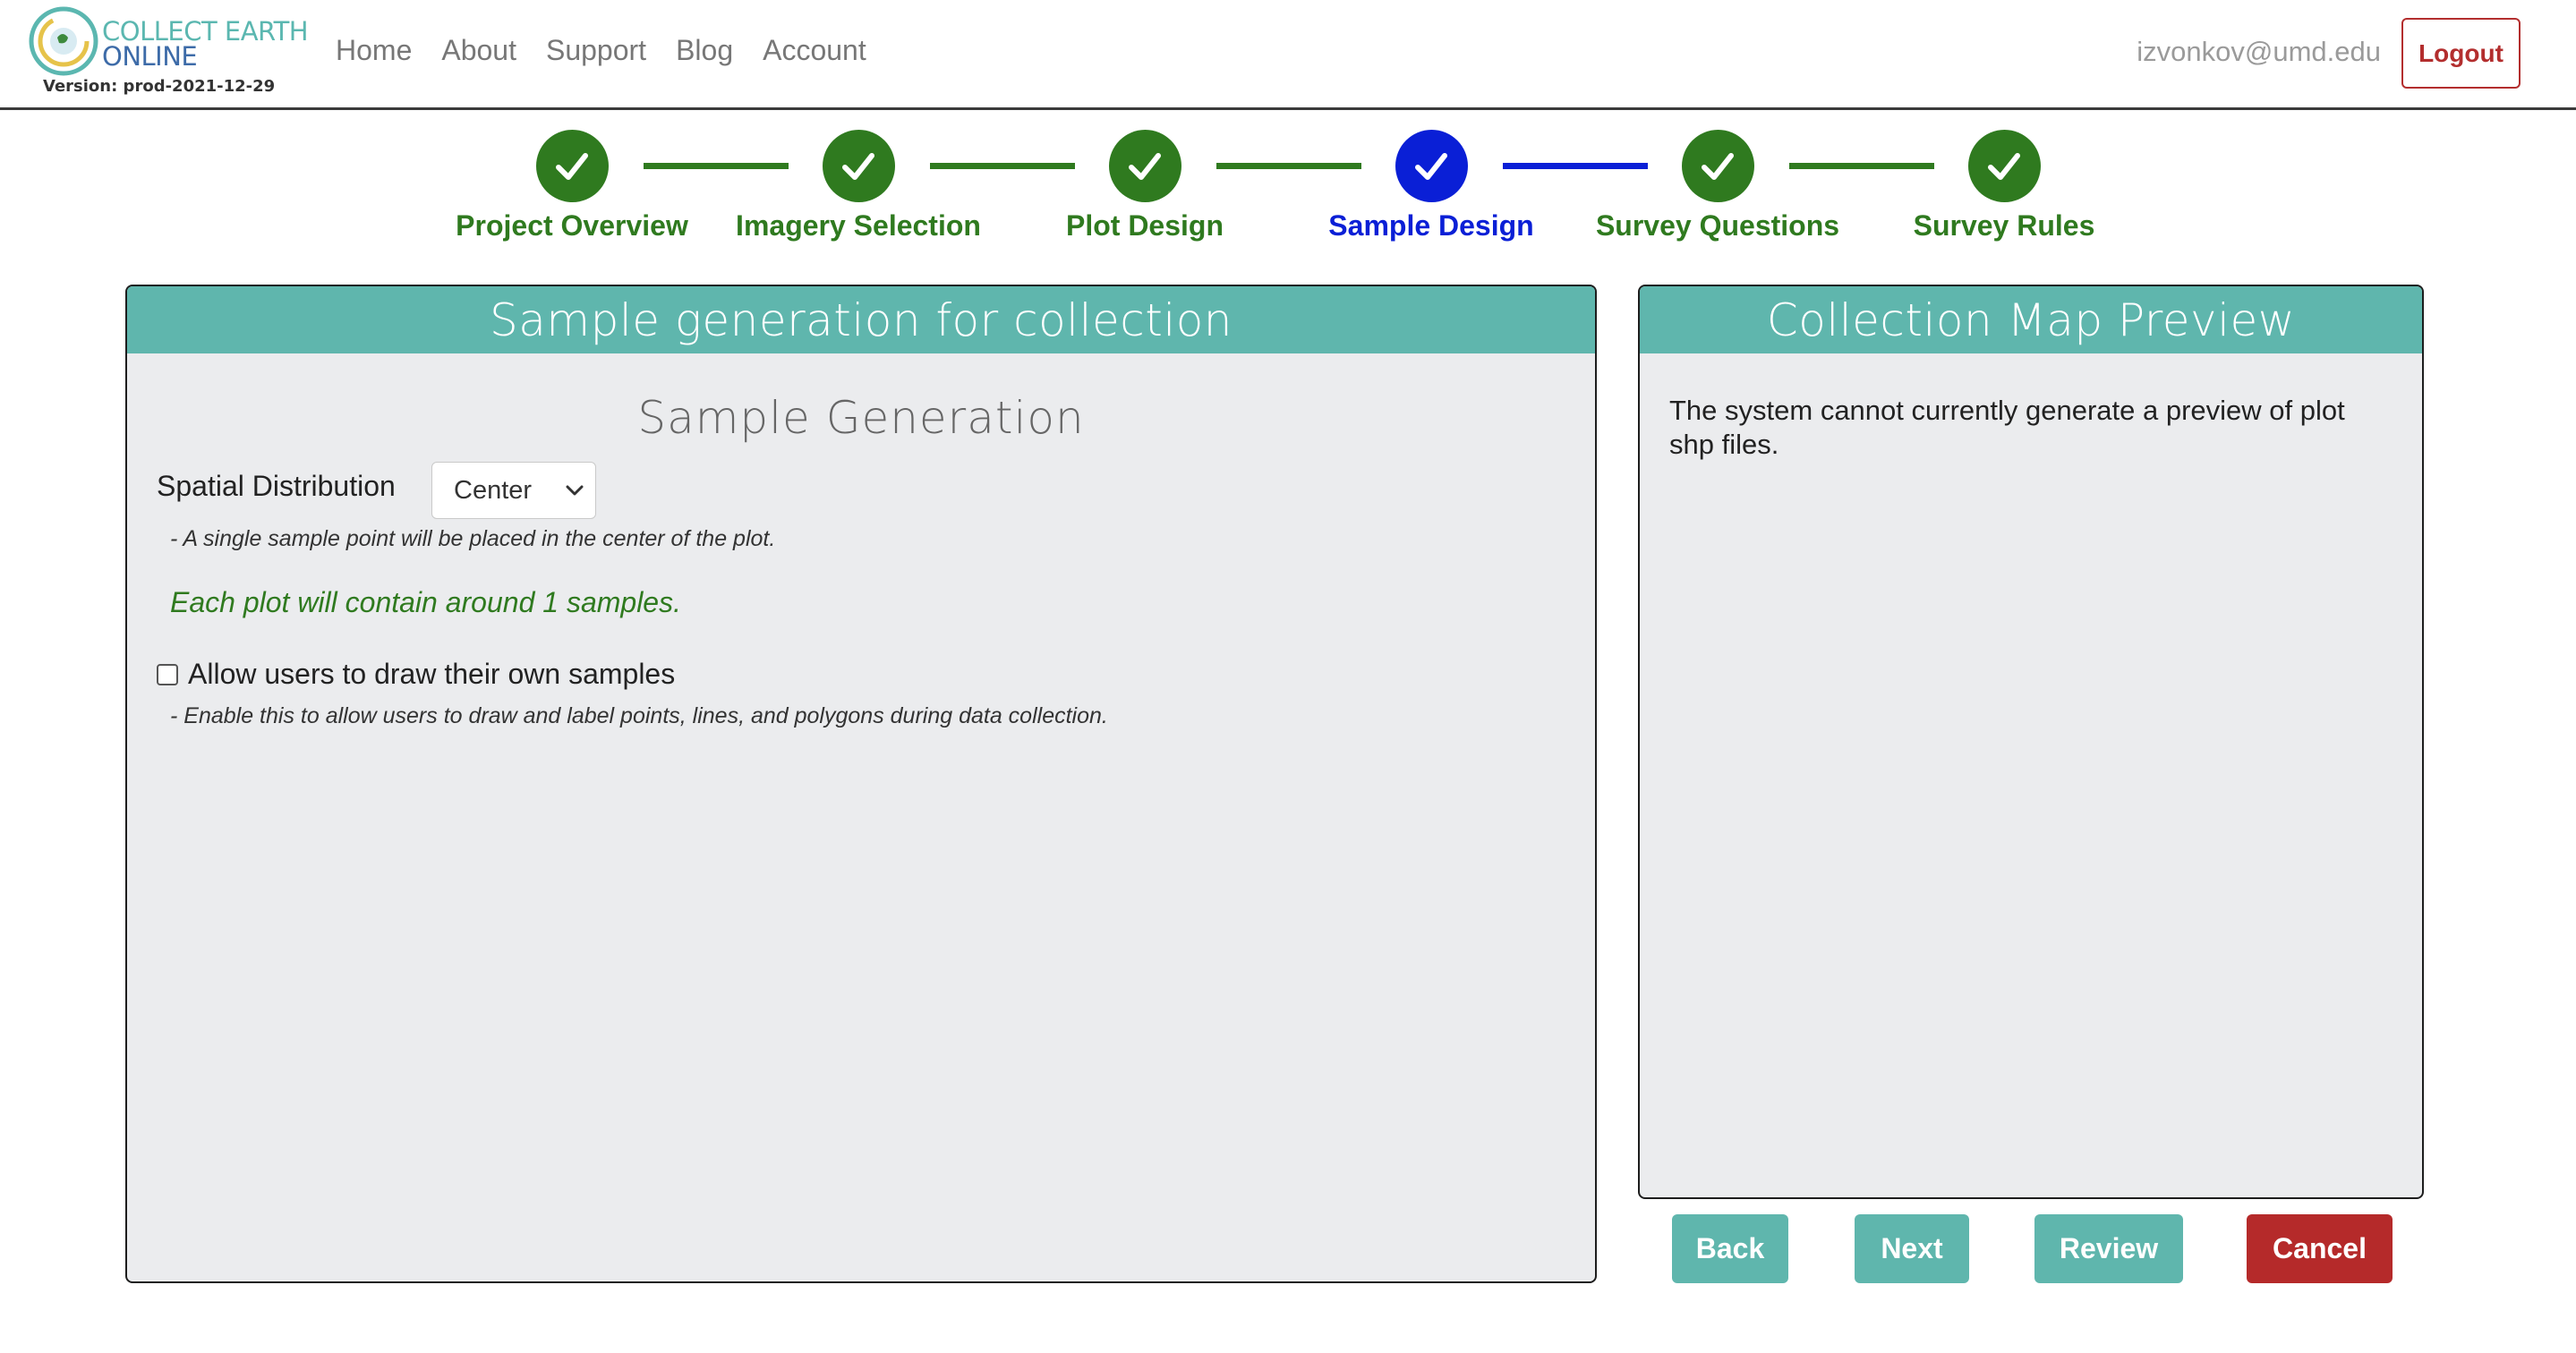  What do you see at coordinates (1730, 1248) in the screenshot?
I see `back-button: Back` at bounding box center [1730, 1248].